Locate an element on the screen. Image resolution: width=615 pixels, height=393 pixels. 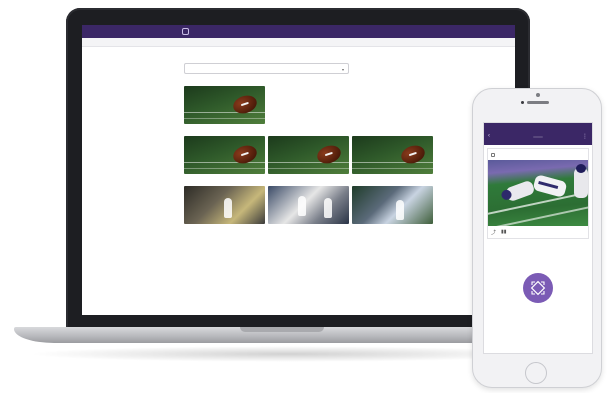
media-card: ⤴ ▮▮ is located at coordinates (538, 193).